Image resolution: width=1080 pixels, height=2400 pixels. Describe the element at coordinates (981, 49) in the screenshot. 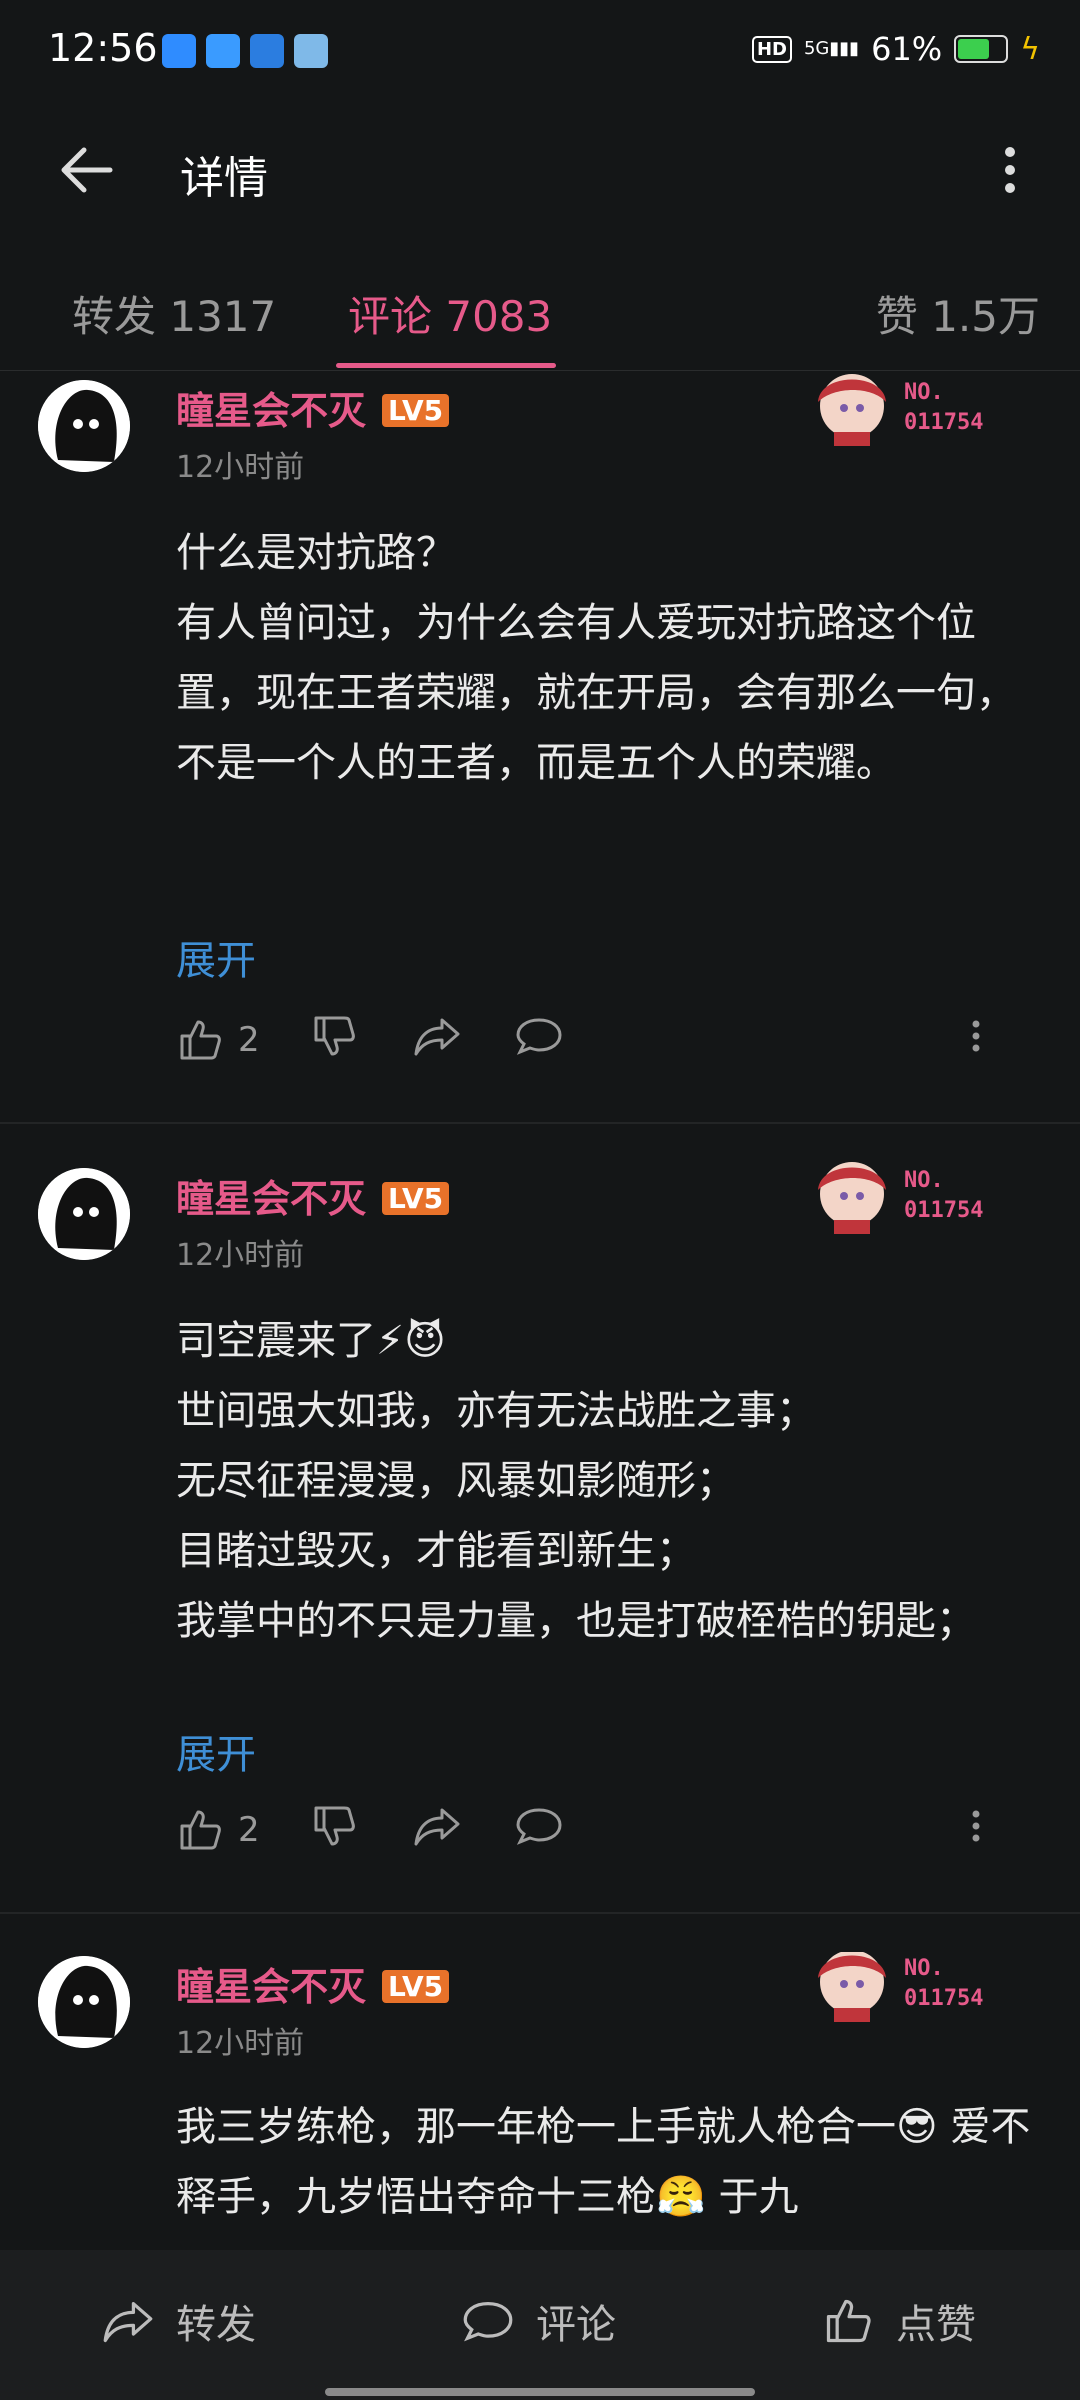

I see `battery-icon` at that location.